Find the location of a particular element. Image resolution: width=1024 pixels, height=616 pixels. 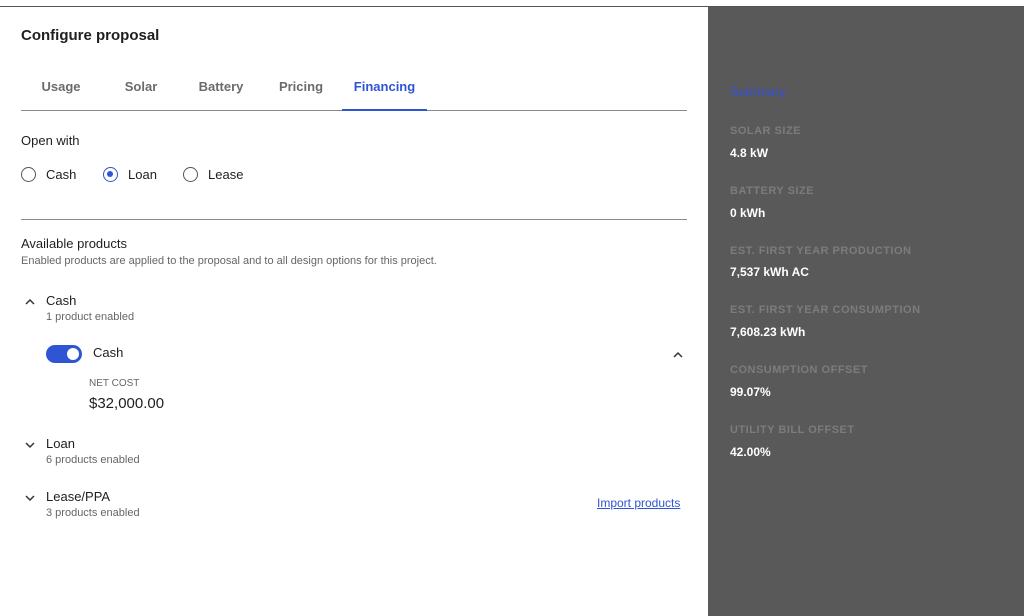

summary-label-battery-size: BATTERY SIZE is located at coordinates (772, 191).